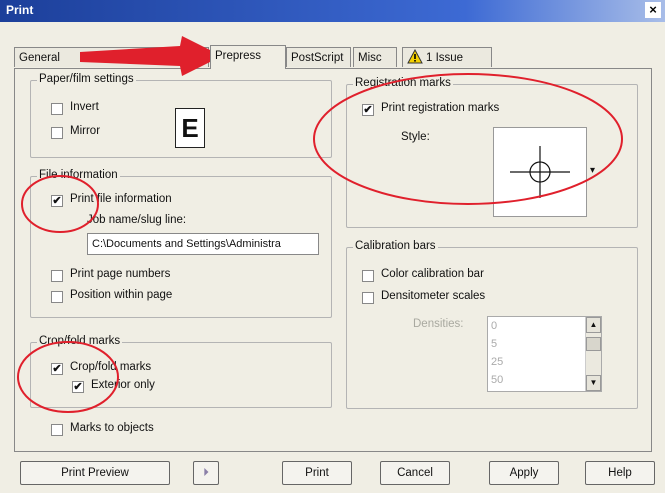 This screenshot has width=665, height=493. Describe the element at coordinates (593, 344) in the screenshot. I see `scroll-thumb` at that location.